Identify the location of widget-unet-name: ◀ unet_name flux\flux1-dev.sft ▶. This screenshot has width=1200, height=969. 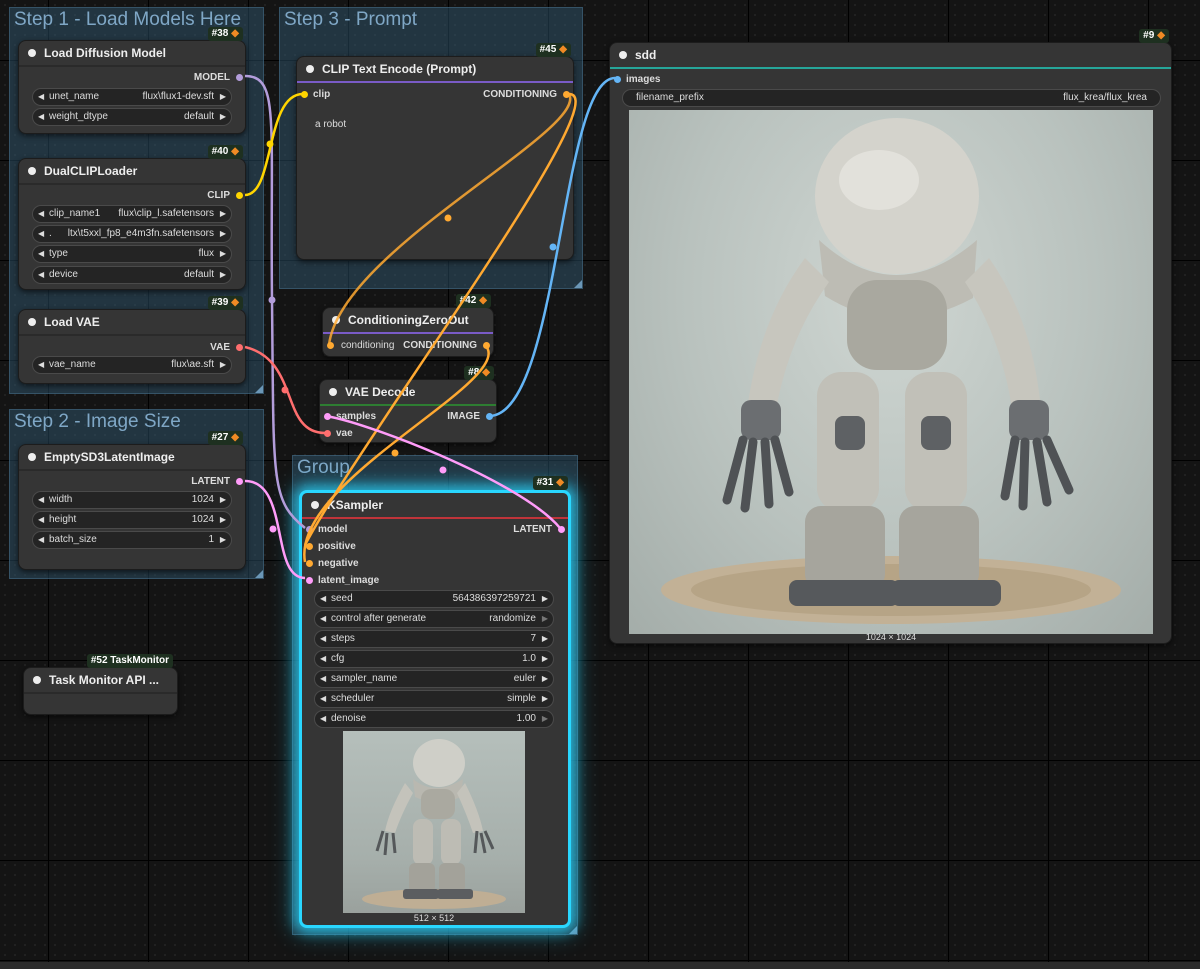
(132, 97).